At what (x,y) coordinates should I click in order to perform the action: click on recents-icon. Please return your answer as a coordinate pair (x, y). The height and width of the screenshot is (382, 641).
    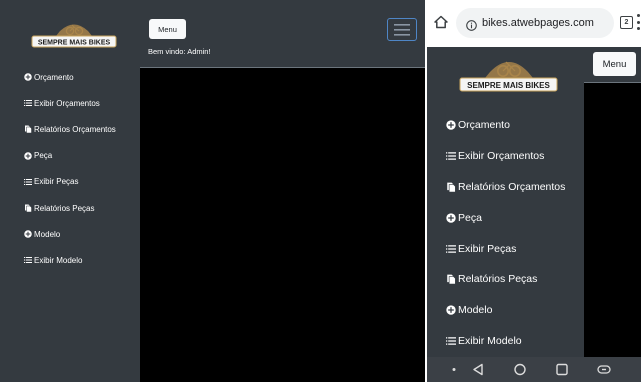
    Looking at the image, I should click on (562, 369).